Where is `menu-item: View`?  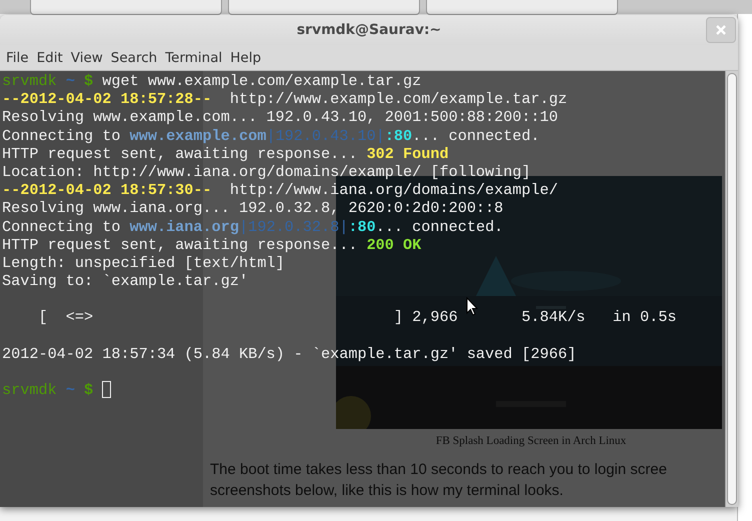
menu-item: View is located at coordinates (86, 58).